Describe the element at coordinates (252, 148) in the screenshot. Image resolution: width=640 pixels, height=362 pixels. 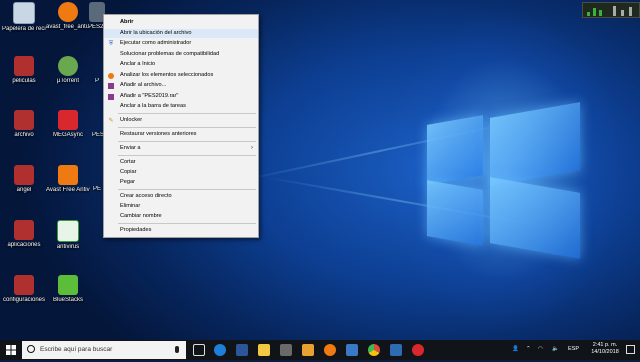
I see `chevron-right-icon: ›` at that location.